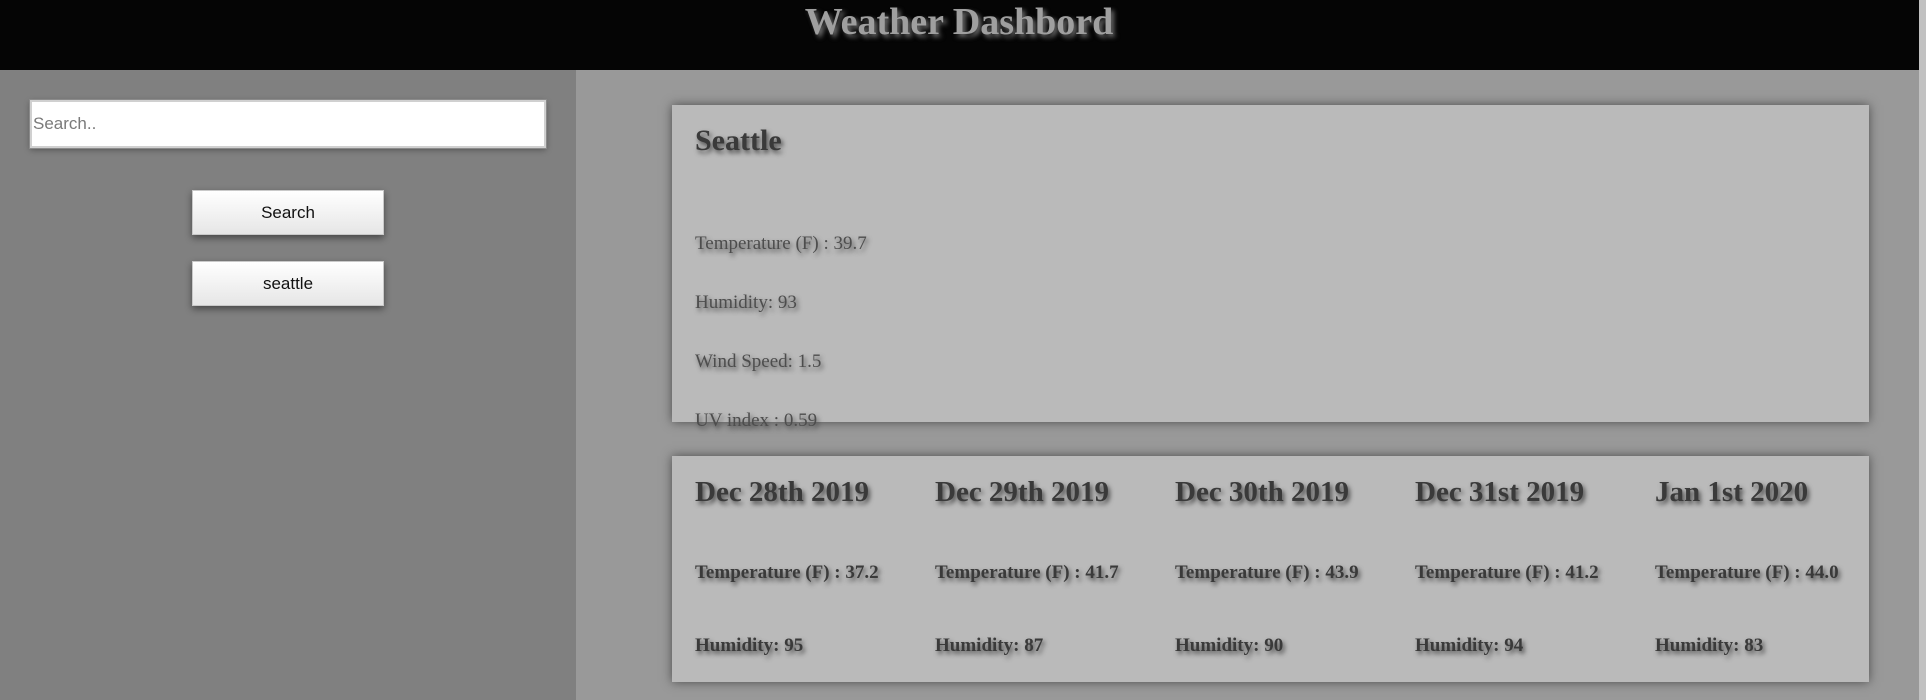 This screenshot has height=700, width=1926. Describe the element at coordinates (1229, 645) in the screenshot. I see `forecast-humidity: Humidity: 90` at that location.